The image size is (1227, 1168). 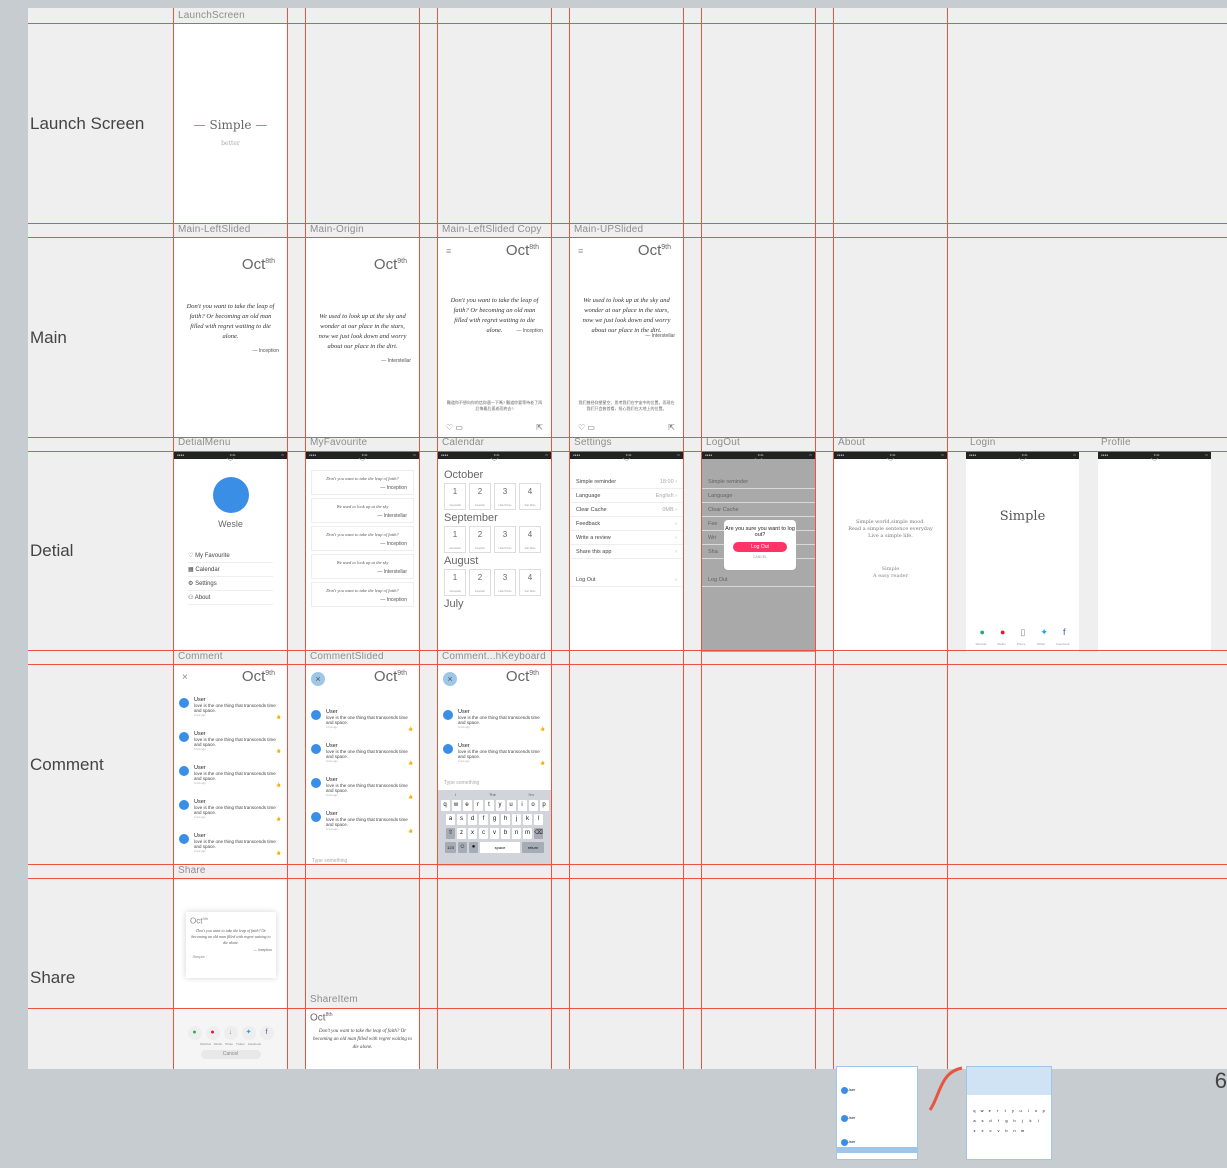 I want to click on artboard-label: MyFavourite, so click(x=338, y=442).